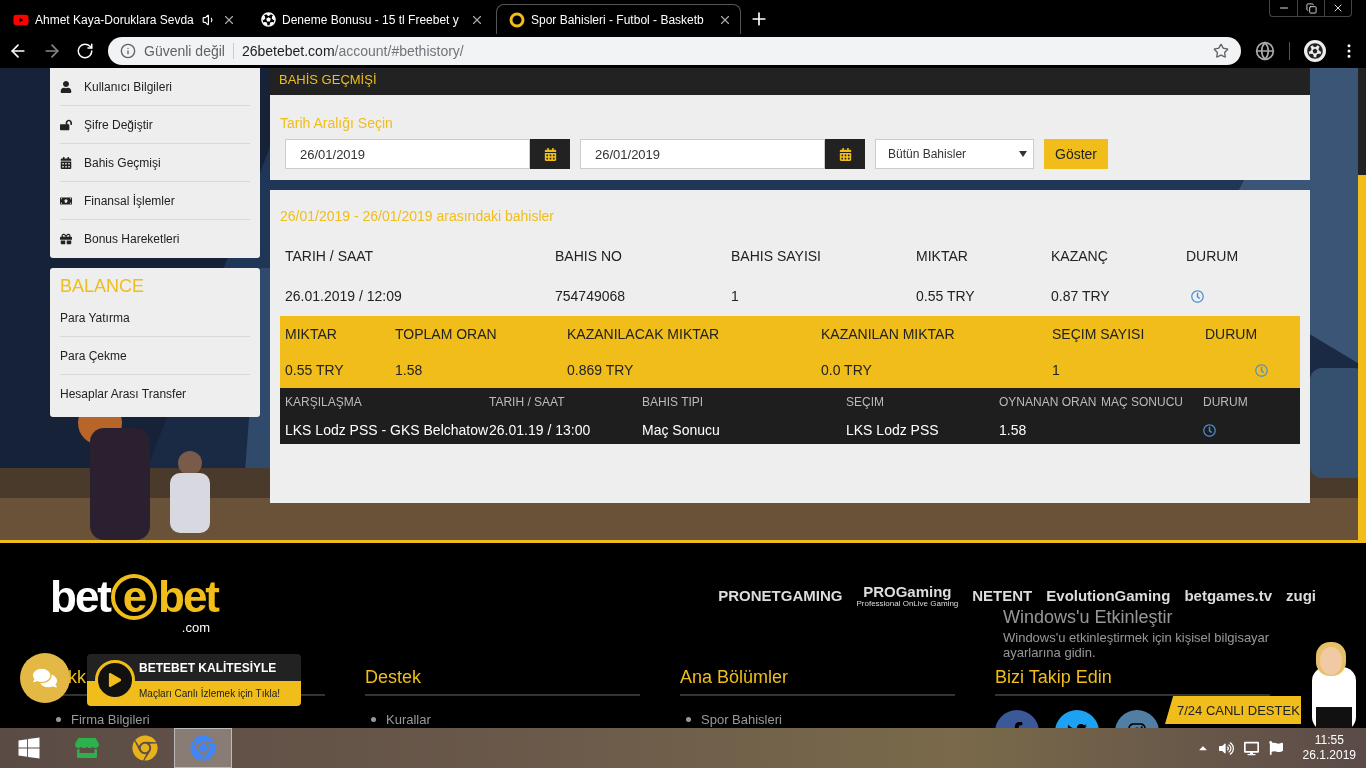 Image resolution: width=1366 pixels, height=768 pixels. What do you see at coordinates (600, 370) in the screenshot?
I see `table-cell-text: 0.869 TRY` at bounding box center [600, 370].